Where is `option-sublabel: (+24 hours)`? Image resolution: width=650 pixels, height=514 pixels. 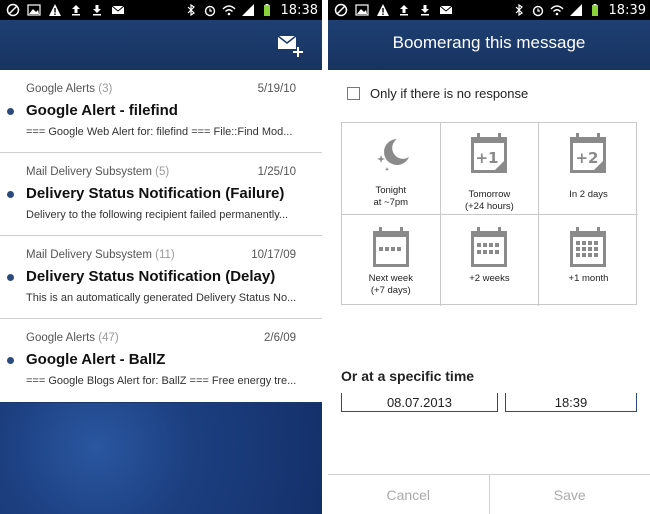 option-sublabel: (+24 hours) is located at coordinates (489, 206).